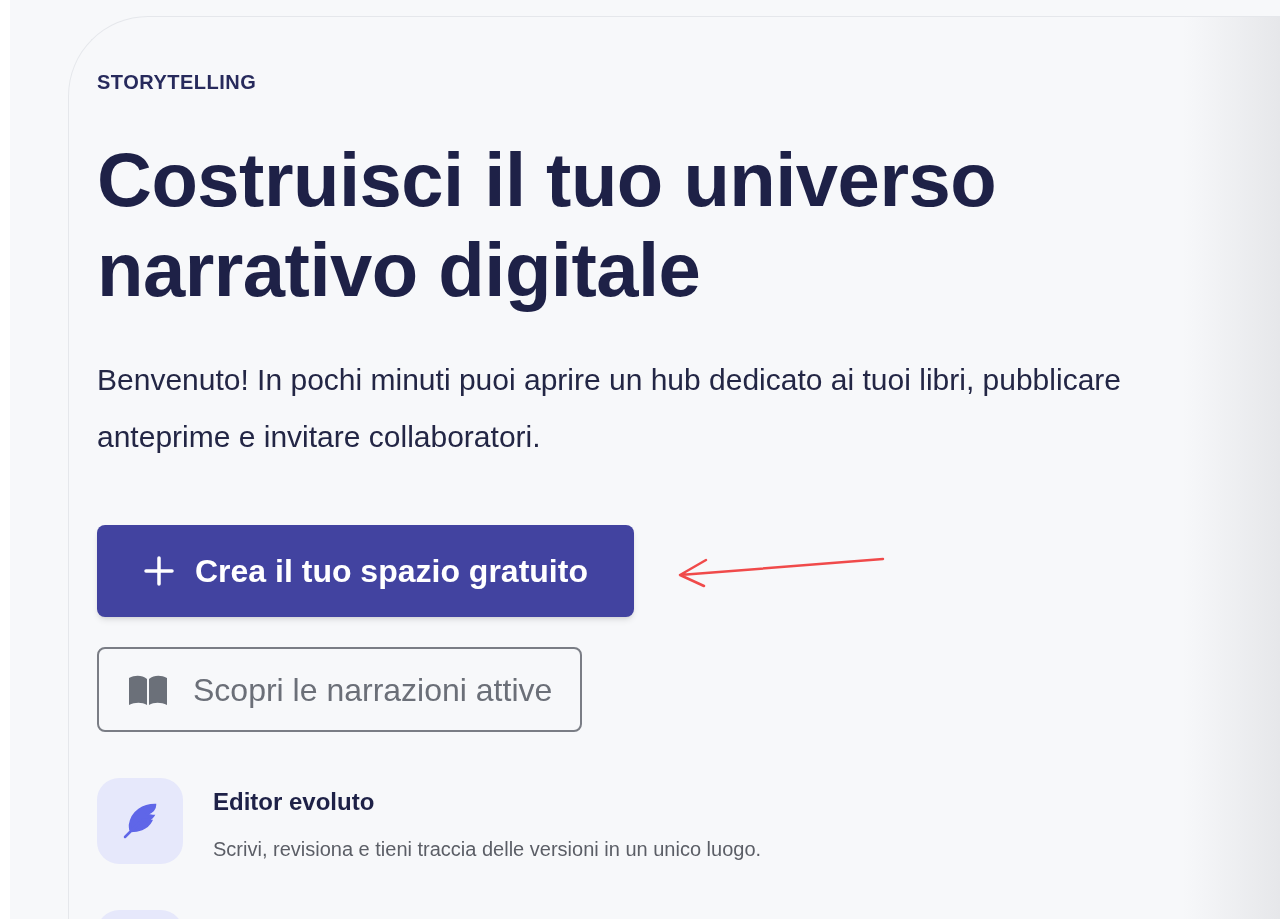 The height and width of the screenshot is (919, 1280). Describe the element at coordinates (148, 689) in the screenshot. I see `open-book-icon` at that location.